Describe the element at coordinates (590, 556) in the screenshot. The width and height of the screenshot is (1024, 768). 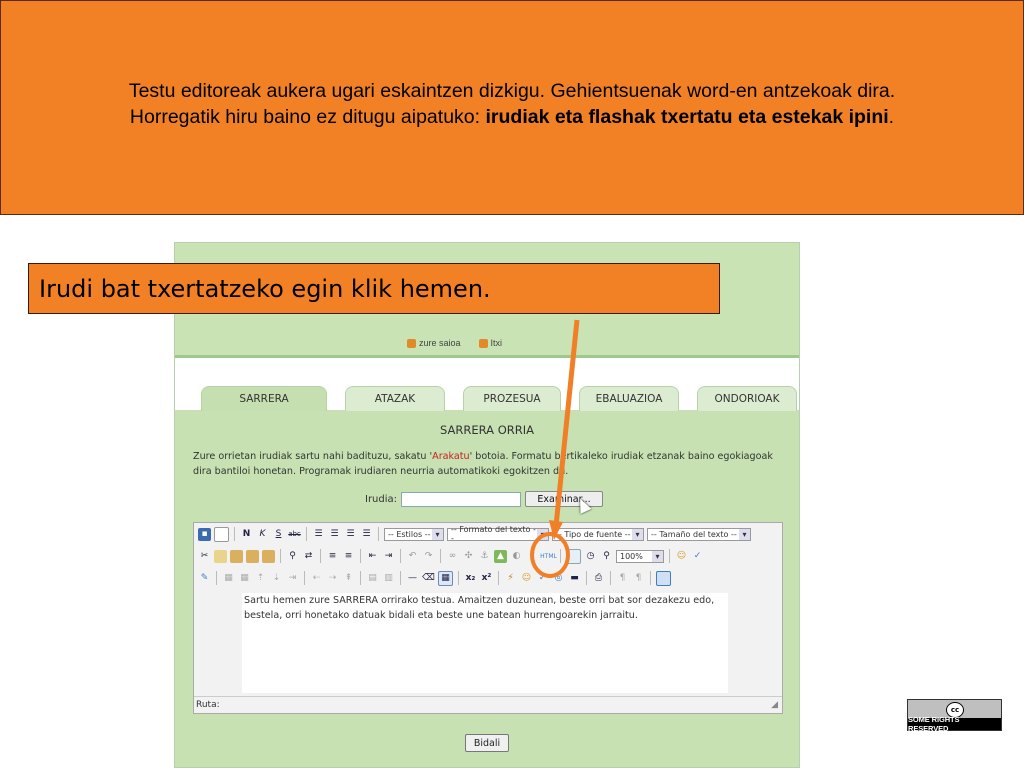
I see `time-icon: ◷` at that location.